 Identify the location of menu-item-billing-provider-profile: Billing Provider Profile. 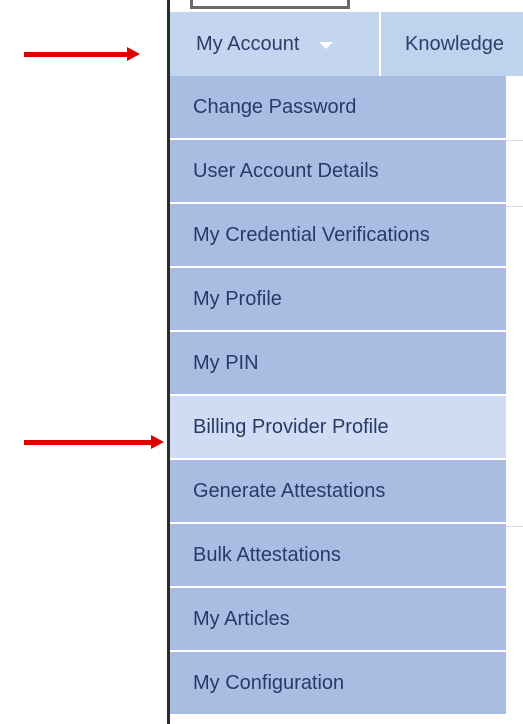
(338, 427).